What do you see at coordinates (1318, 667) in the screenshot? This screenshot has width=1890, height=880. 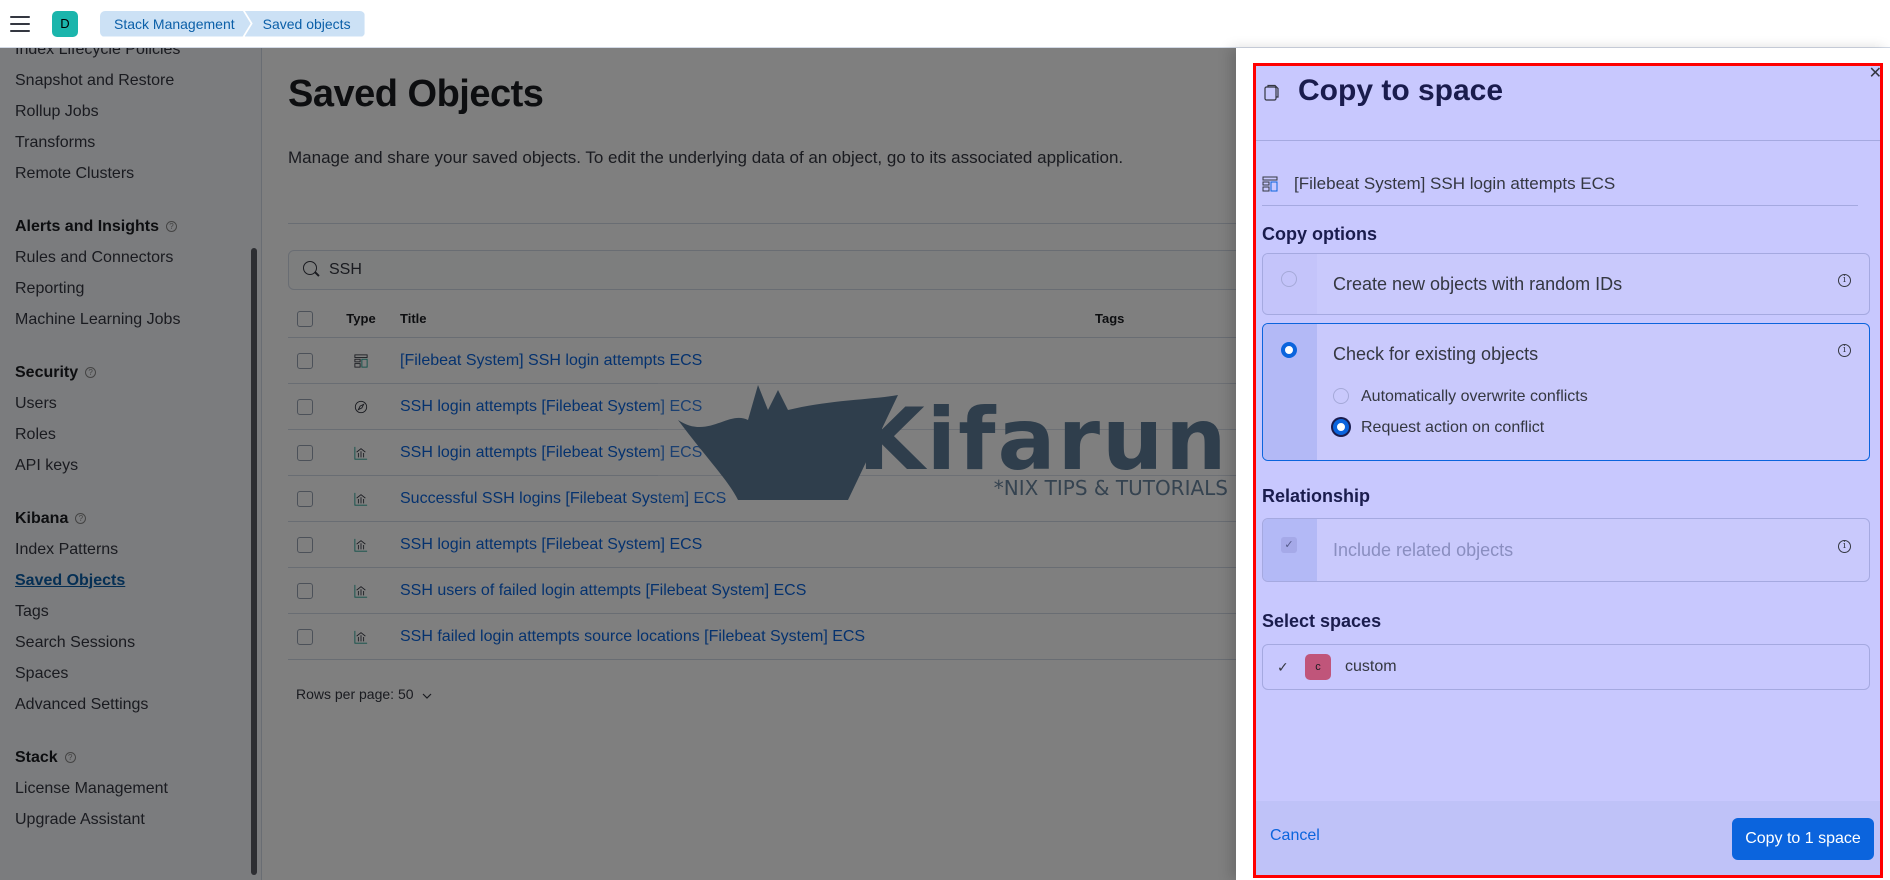 I see `space-avatar: c` at bounding box center [1318, 667].